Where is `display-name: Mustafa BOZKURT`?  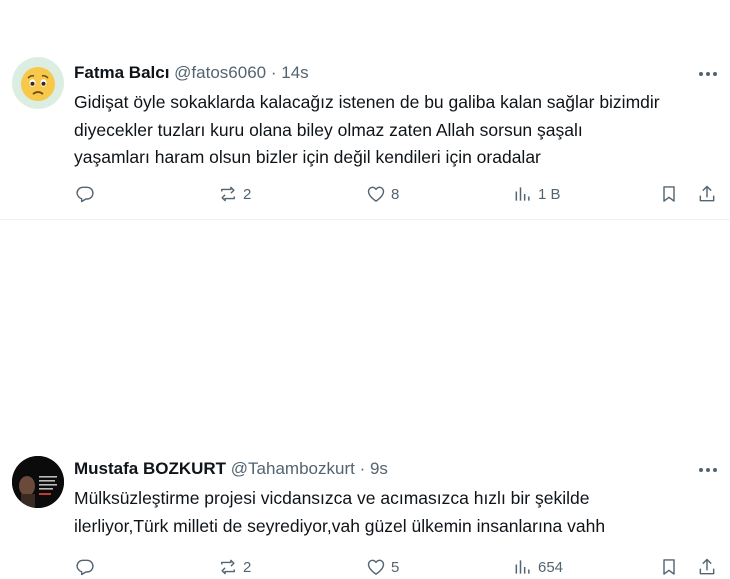
display-name: Mustafa BOZKURT is located at coordinates (150, 468).